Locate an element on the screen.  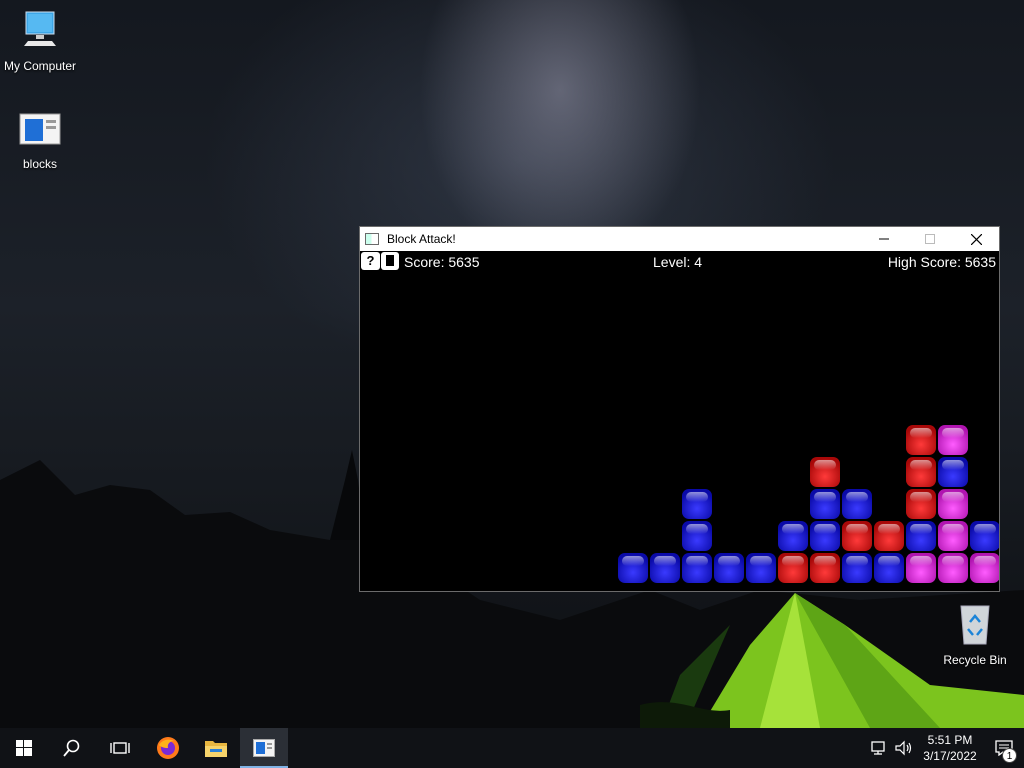
close-icon is located at coordinates (976, 239).